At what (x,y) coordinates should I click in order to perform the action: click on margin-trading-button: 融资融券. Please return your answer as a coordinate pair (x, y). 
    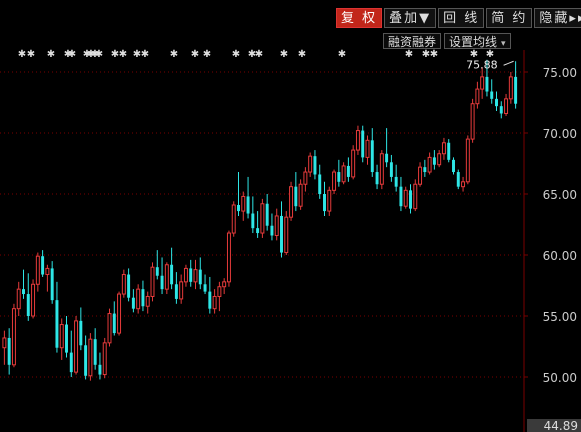
    Looking at the image, I should click on (412, 41).